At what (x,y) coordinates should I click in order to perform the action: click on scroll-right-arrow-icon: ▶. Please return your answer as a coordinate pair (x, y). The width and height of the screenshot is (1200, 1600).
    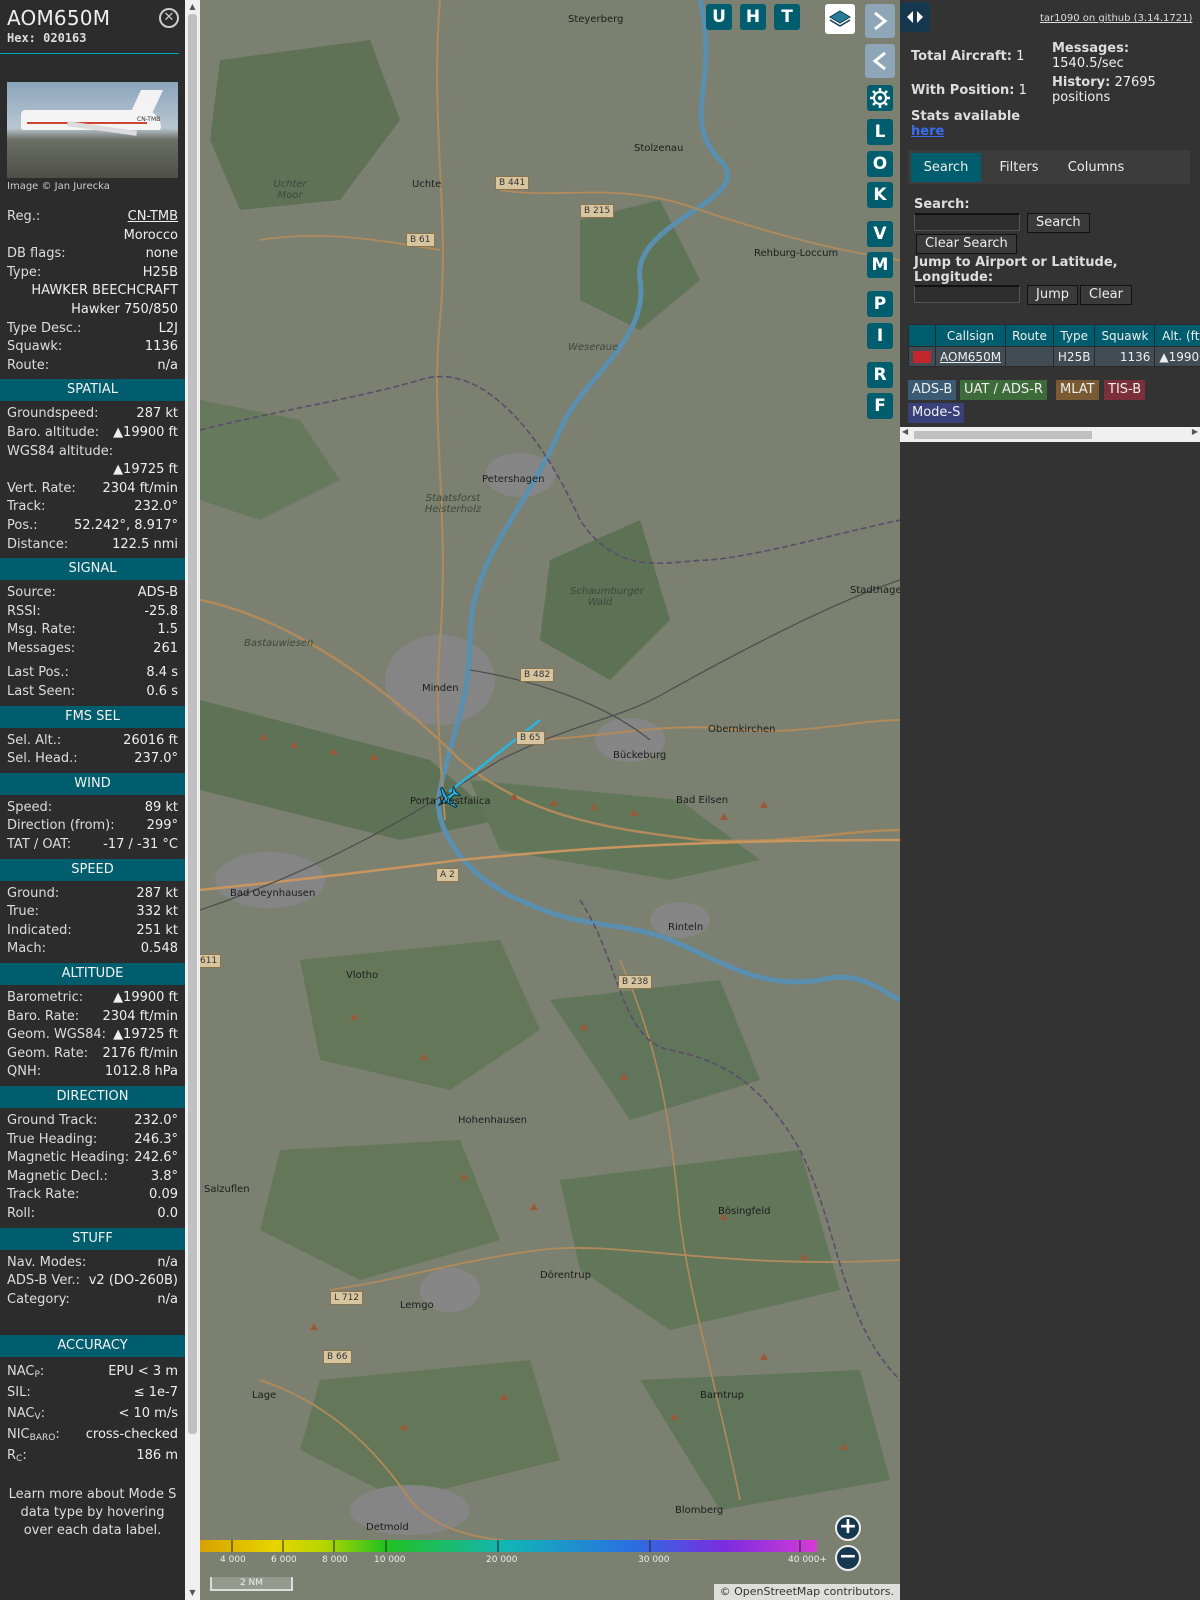
    Looking at the image, I should click on (1195, 431).